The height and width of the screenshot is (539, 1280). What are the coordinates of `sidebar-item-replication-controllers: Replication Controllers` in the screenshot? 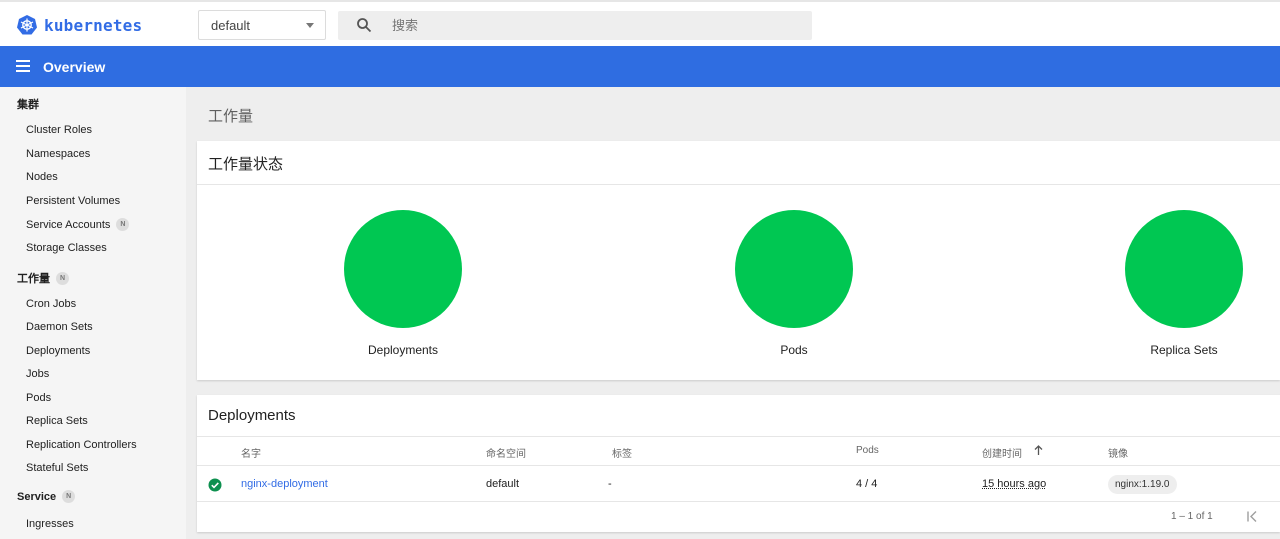 It's located at (81, 445).